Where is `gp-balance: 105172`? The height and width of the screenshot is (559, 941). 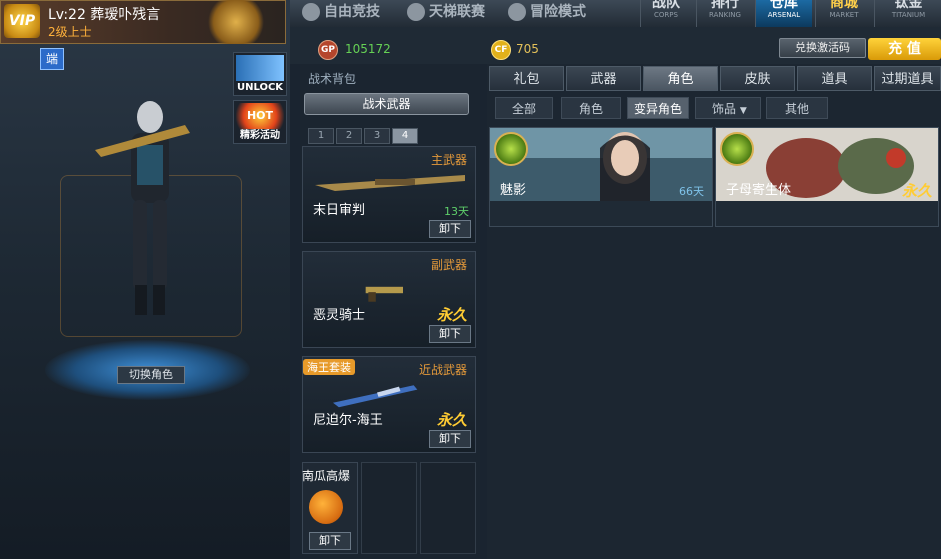
gp-balance: 105172 is located at coordinates (368, 49).